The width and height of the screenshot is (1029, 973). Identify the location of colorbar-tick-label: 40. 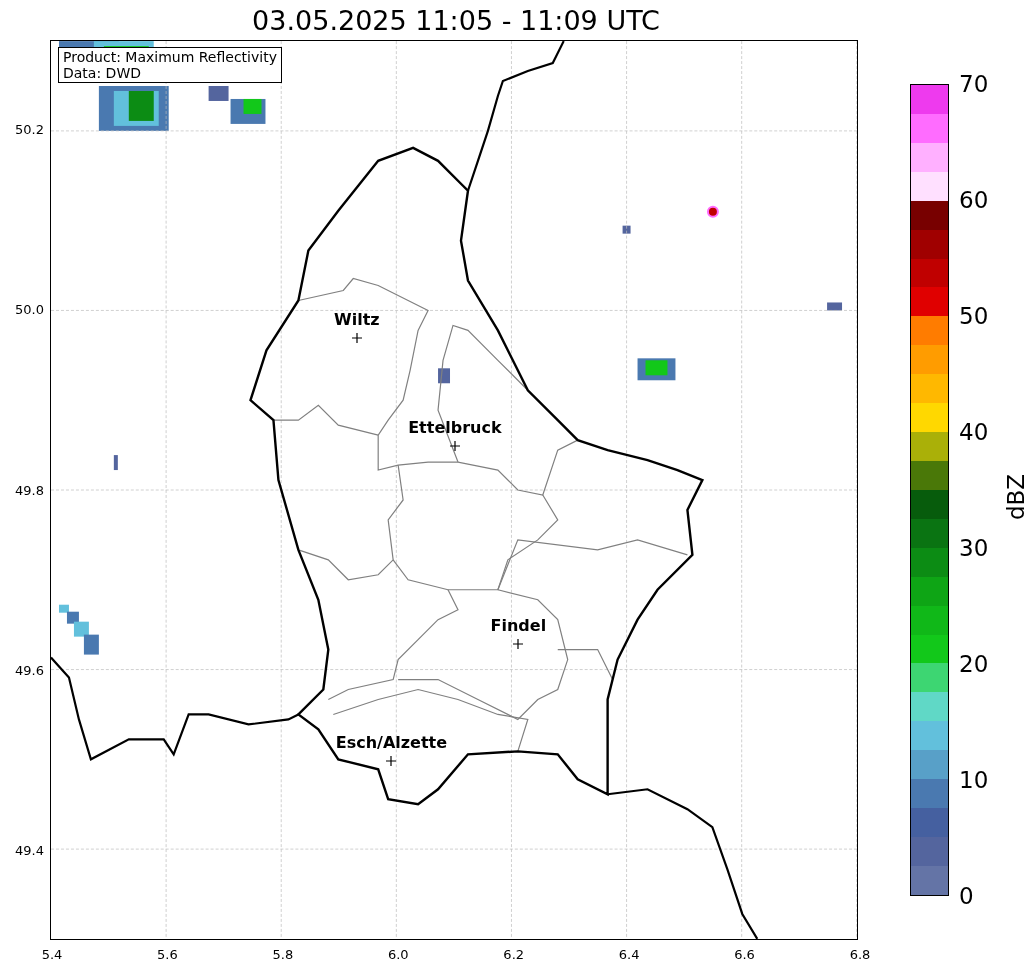
(974, 432).